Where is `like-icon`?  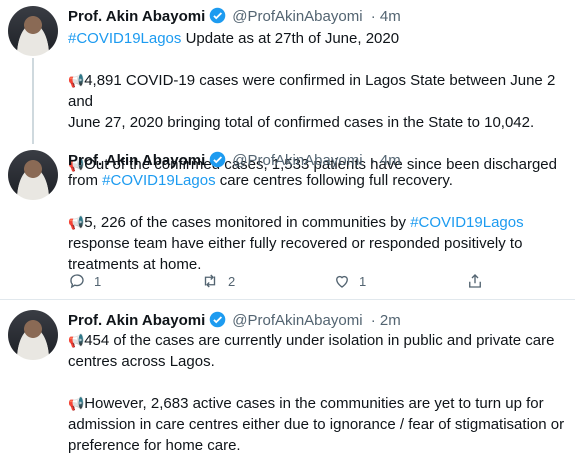 like-icon is located at coordinates (342, 281).